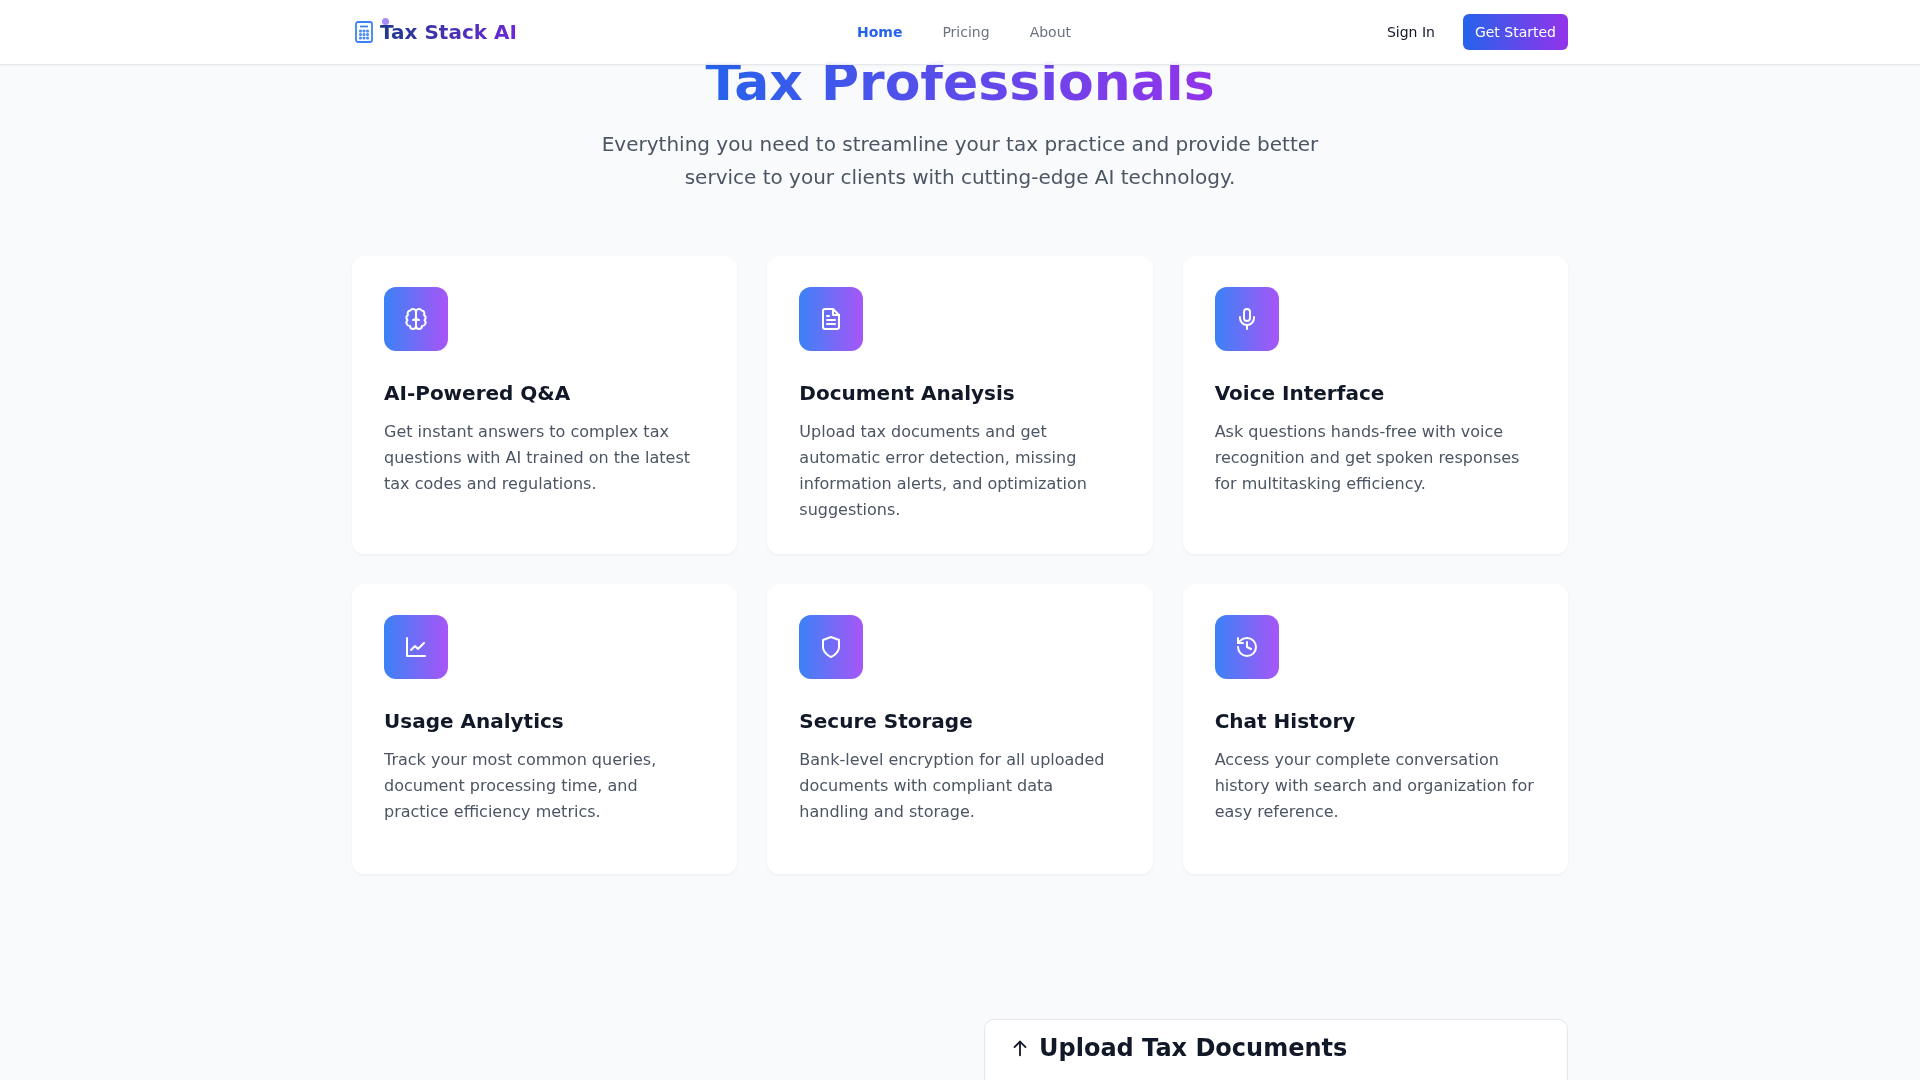 The width and height of the screenshot is (1920, 1080). What do you see at coordinates (907, 393) in the screenshot?
I see `feature-title: Document Analysis` at bounding box center [907, 393].